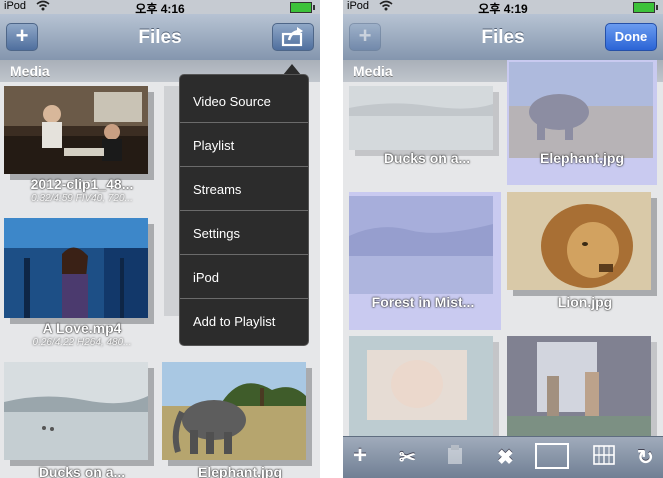 Image resolution: width=663 pixels, height=478 pixels. What do you see at coordinates (244, 189) in the screenshot?
I see `menu-item-streams: Streams` at bounding box center [244, 189].